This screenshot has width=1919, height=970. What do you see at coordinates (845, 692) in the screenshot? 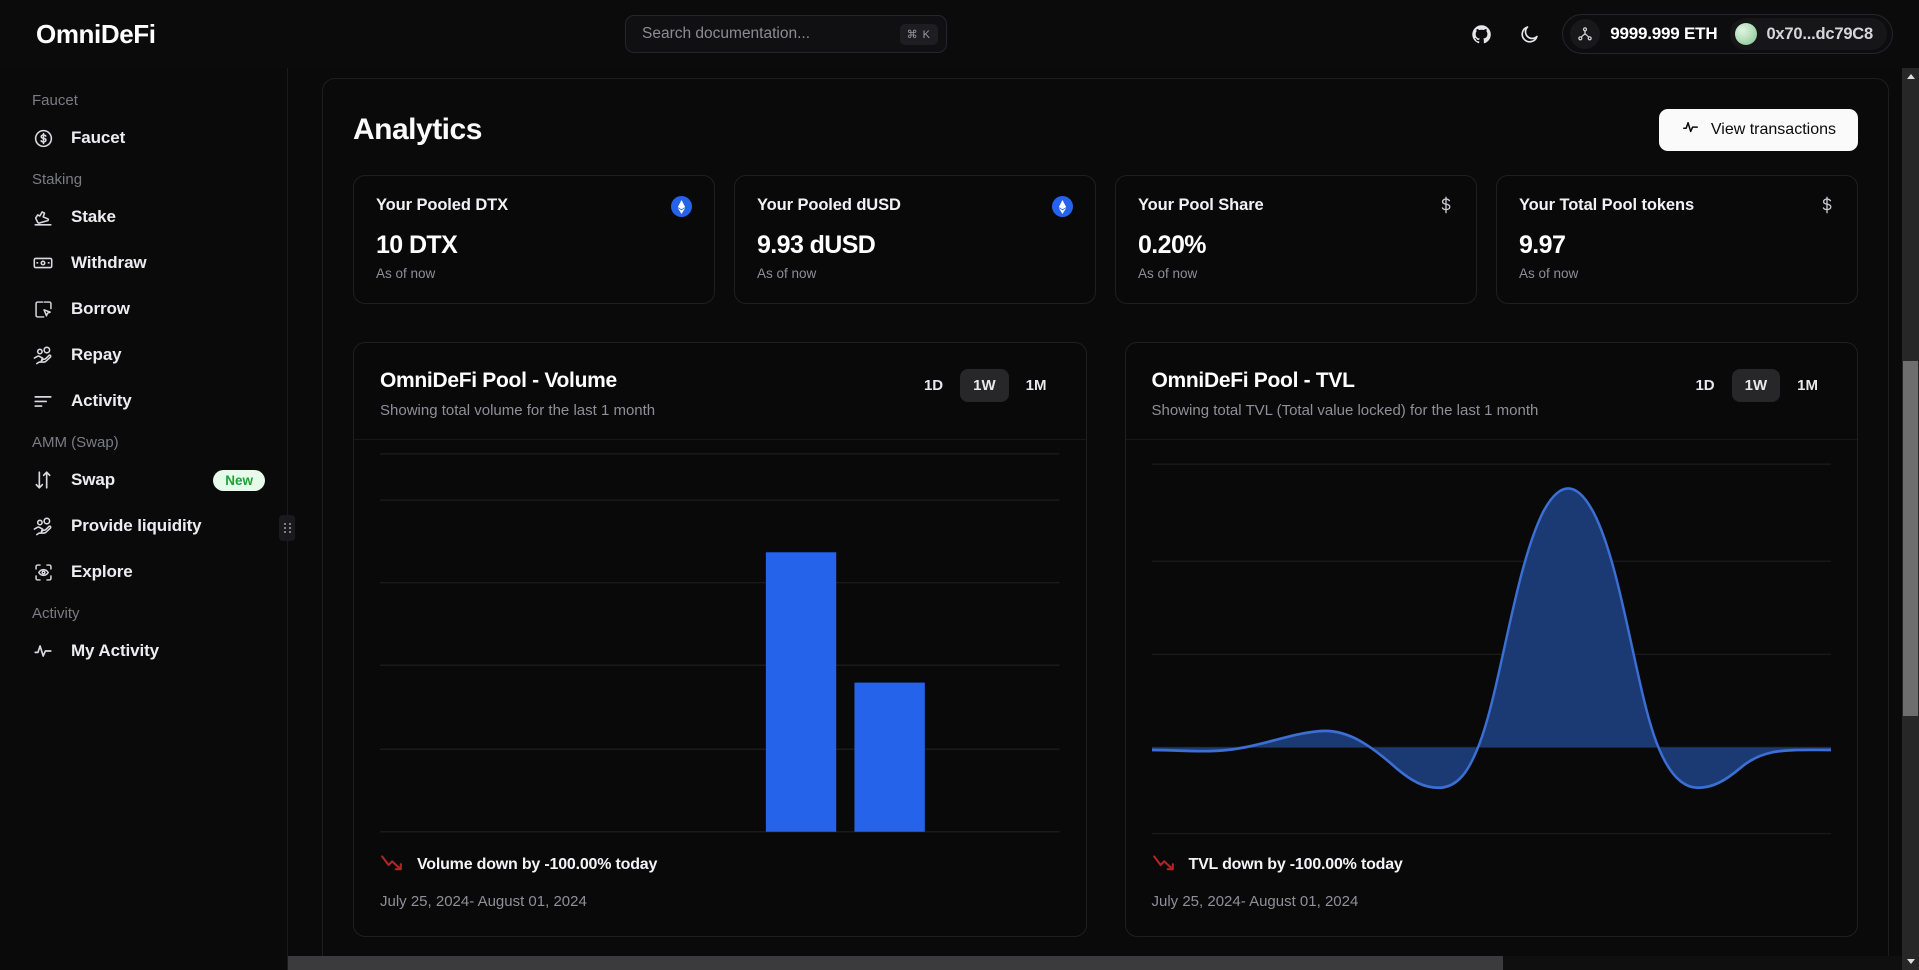
I see `bars` at bounding box center [845, 692].